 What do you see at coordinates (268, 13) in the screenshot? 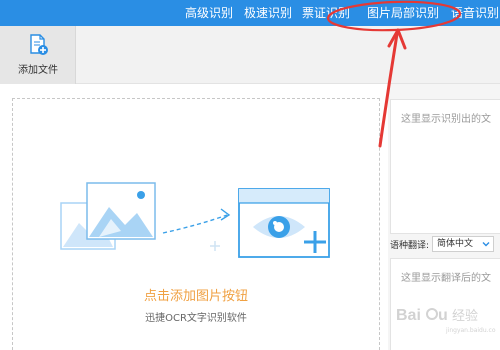
I see `tab-fast-ocr: 极速识别` at bounding box center [268, 13].